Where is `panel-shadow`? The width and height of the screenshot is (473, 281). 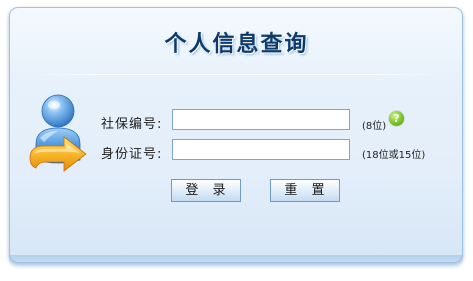
panel-shadow is located at coordinates (236, 262).